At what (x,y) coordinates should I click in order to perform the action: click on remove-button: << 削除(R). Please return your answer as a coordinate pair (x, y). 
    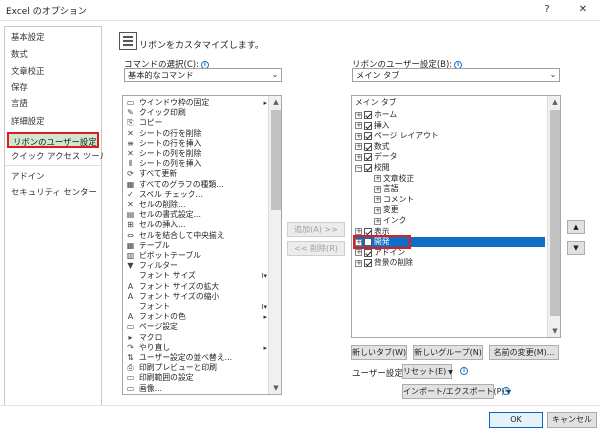
    Looking at the image, I should click on (316, 248).